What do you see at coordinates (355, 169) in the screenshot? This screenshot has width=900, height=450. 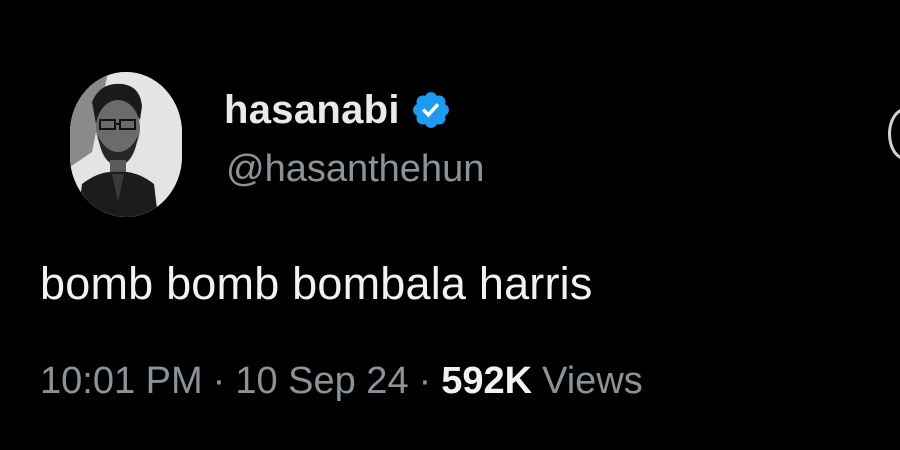 I see `author-handle: @hasanthehun` at bounding box center [355, 169].